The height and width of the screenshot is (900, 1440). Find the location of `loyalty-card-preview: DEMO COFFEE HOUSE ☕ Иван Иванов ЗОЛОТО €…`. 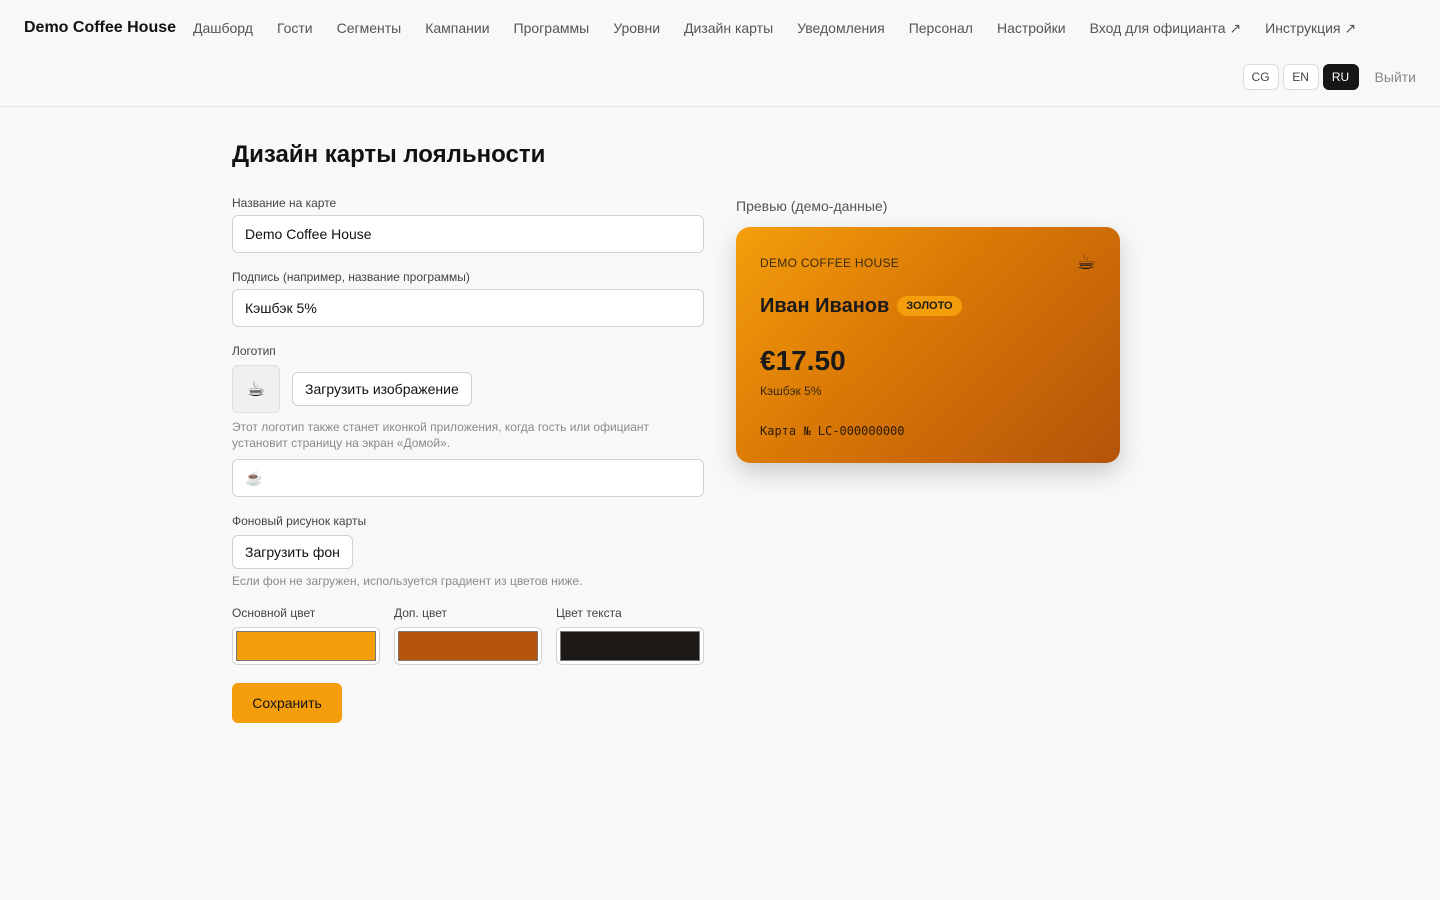

loyalty-card-preview: DEMO COFFEE HOUSE ☕ Иван Иванов ЗОЛОТО €… is located at coordinates (928, 345).